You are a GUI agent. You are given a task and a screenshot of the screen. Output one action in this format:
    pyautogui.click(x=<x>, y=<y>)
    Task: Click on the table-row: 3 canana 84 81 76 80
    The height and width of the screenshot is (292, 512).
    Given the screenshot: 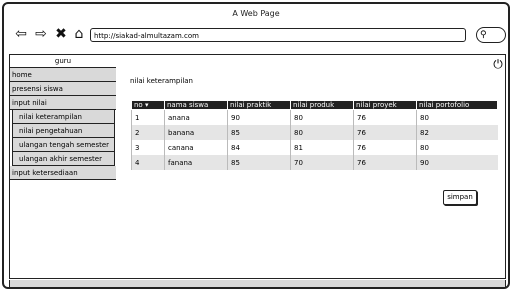 What is the action you would take?
    pyautogui.click(x=314, y=147)
    